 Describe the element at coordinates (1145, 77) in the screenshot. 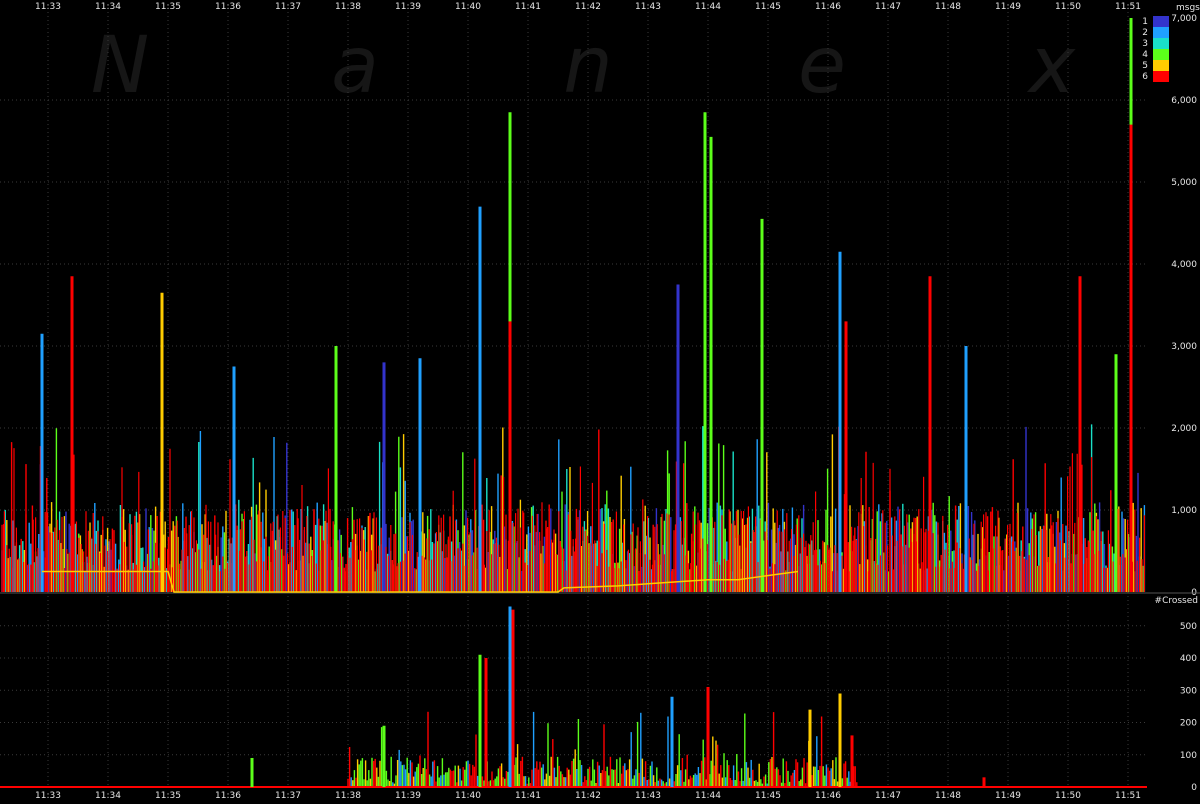

I see `legend-label: 6` at that location.